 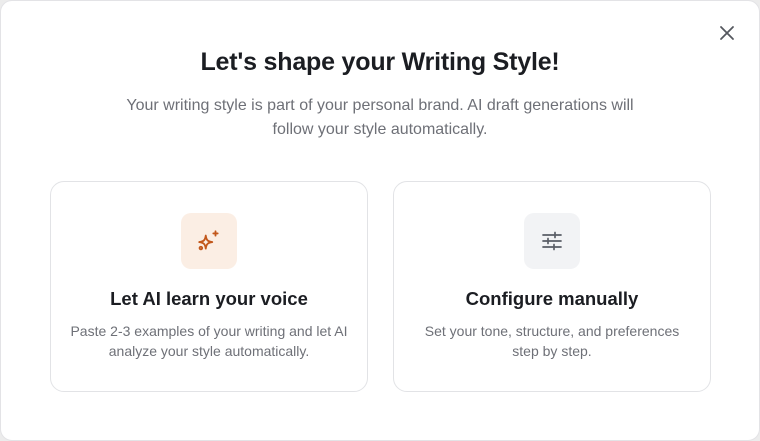 I want to click on configure-icon-tile, so click(x=552, y=241).